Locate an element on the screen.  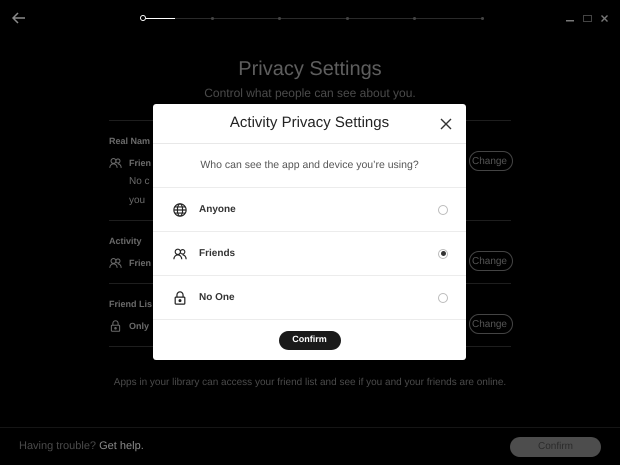
section-label: Friend Lis is located at coordinates (130, 304).